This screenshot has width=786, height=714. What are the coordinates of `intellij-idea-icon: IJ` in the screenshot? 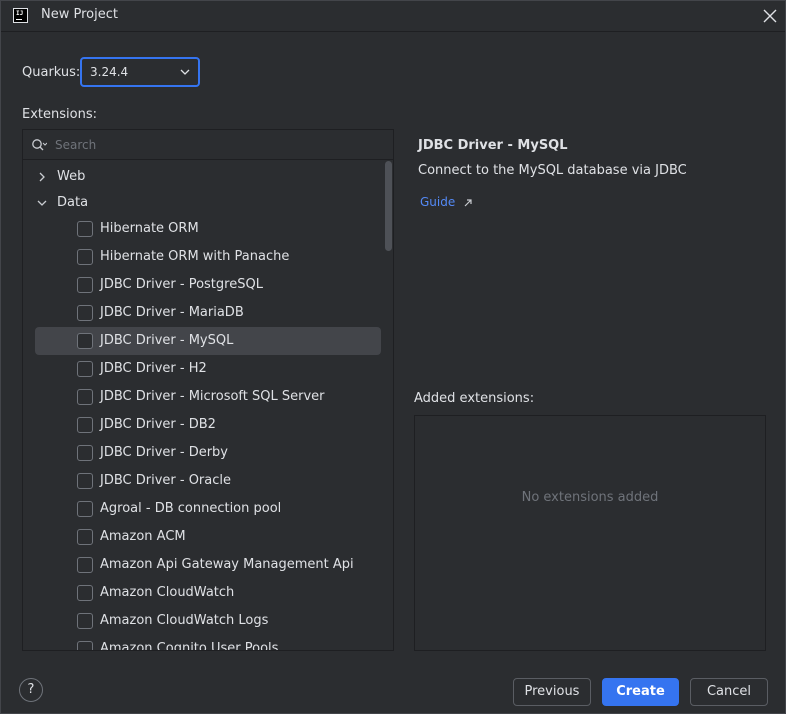 It's located at (20, 15).